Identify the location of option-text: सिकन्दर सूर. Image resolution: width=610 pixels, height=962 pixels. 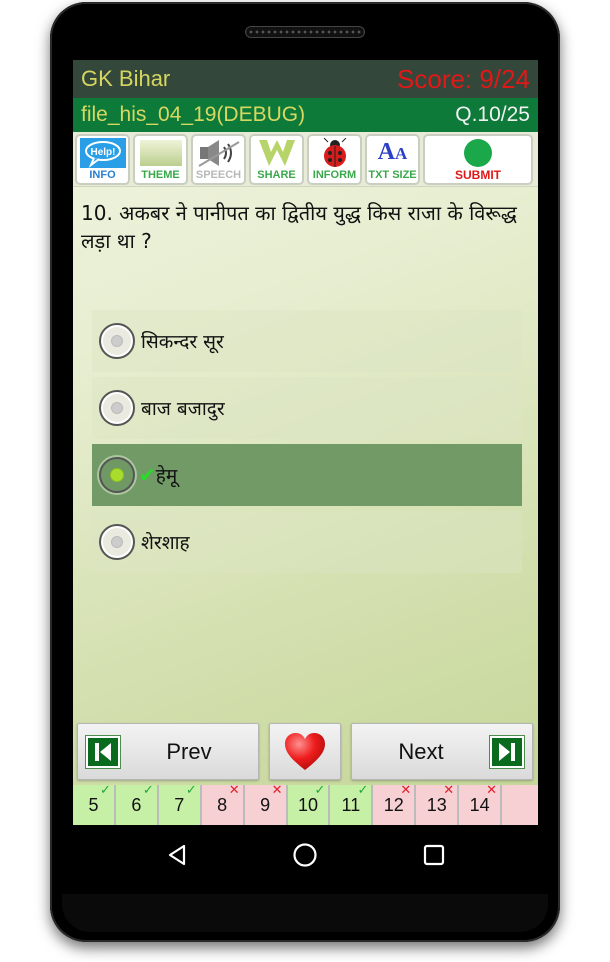
(182, 342).